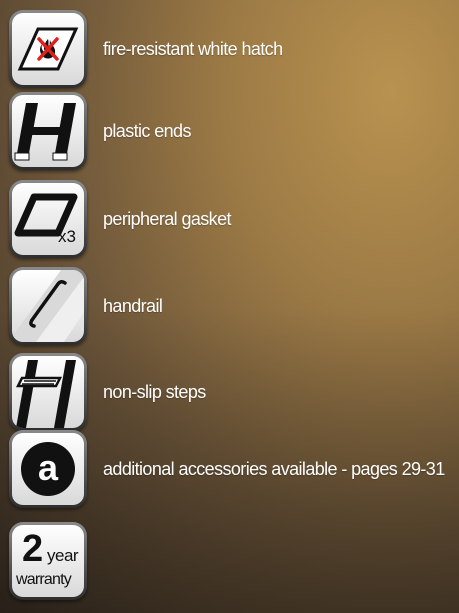 Image resolution: width=459 pixels, height=613 pixels. I want to click on warranty-word: warranty, so click(44, 579).